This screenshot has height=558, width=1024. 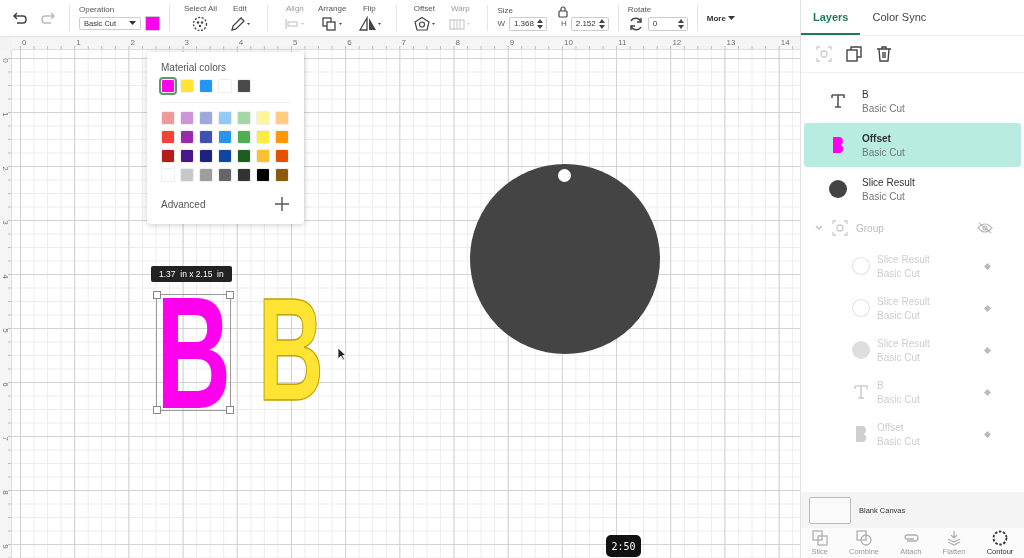 What do you see at coordinates (47, 18) in the screenshot?
I see `redo-icon` at bounding box center [47, 18].